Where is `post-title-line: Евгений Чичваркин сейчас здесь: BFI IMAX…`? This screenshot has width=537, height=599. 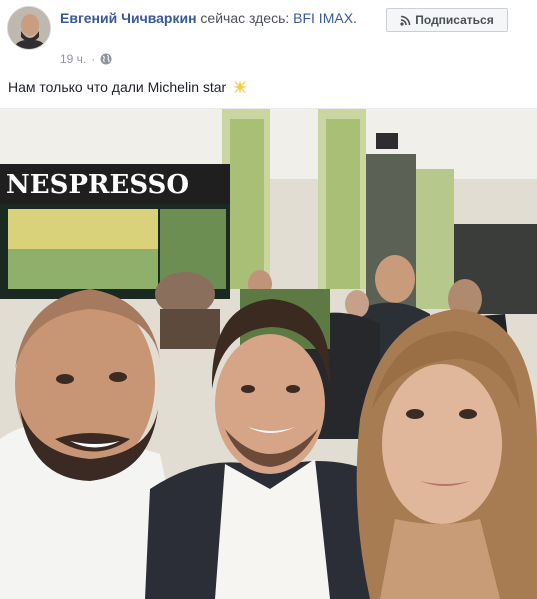
post-title-line: Евгений Чичваркин сейчас здесь: BFI IMAX… is located at coordinates (220, 18).